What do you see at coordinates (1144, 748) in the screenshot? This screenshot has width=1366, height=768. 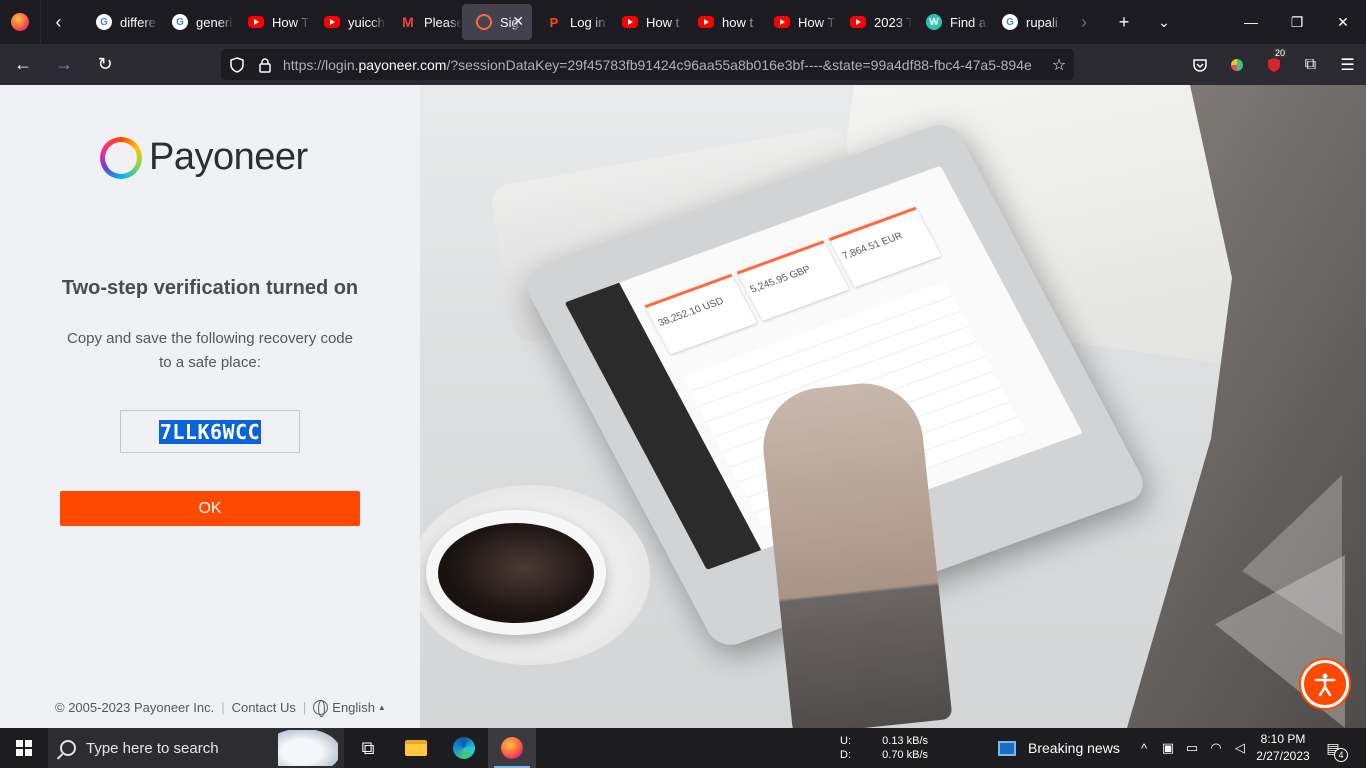 I see `chevron-up-icon: ^` at bounding box center [1144, 748].